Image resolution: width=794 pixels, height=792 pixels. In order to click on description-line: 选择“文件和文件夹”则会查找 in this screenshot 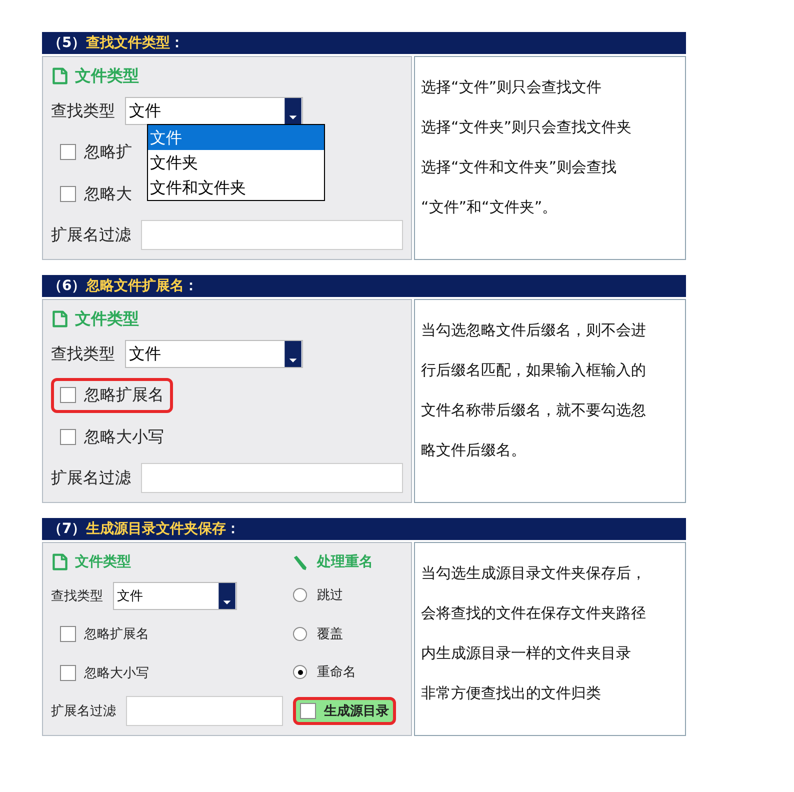, I will do `click(519, 167)`.